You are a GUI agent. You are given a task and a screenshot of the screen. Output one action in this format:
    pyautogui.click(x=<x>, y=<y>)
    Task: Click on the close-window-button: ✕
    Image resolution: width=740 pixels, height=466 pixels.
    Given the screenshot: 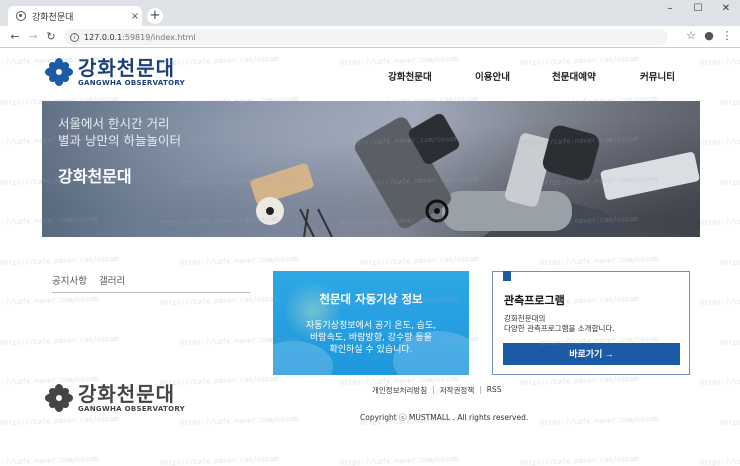 What is the action you would take?
    pyautogui.click(x=726, y=9)
    